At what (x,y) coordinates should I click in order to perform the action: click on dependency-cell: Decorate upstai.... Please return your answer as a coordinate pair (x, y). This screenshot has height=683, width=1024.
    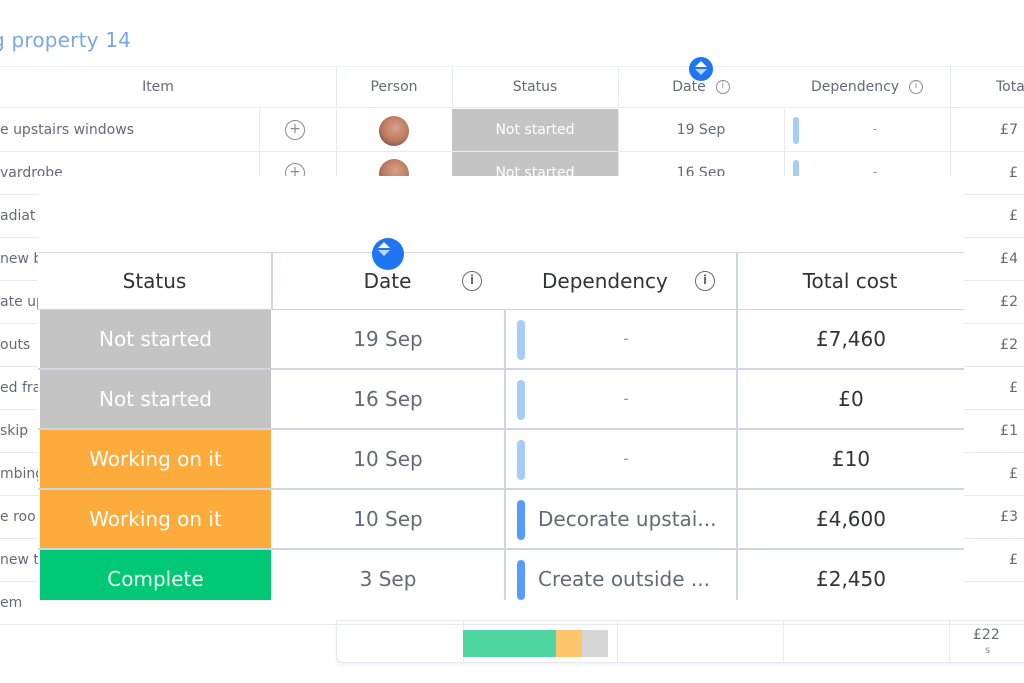
    Looking at the image, I should click on (636, 519).